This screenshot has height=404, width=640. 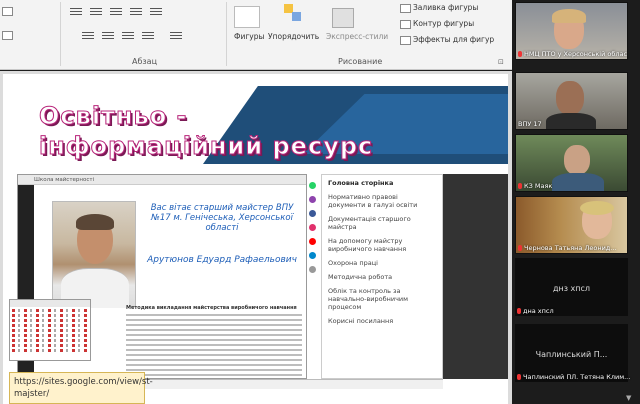 What do you see at coordinates (360, 61) in the screenshot?
I see `drawing-group-label: Рисование` at bounding box center [360, 61].